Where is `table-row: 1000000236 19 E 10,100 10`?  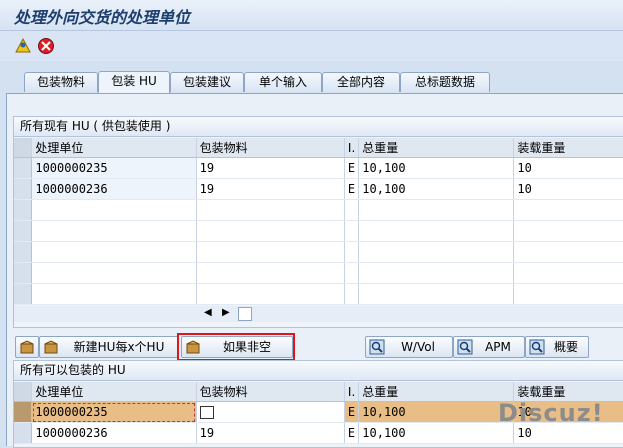 table-row: 1000000236 19 E 10,100 10 is located at coordinates (318, 189).